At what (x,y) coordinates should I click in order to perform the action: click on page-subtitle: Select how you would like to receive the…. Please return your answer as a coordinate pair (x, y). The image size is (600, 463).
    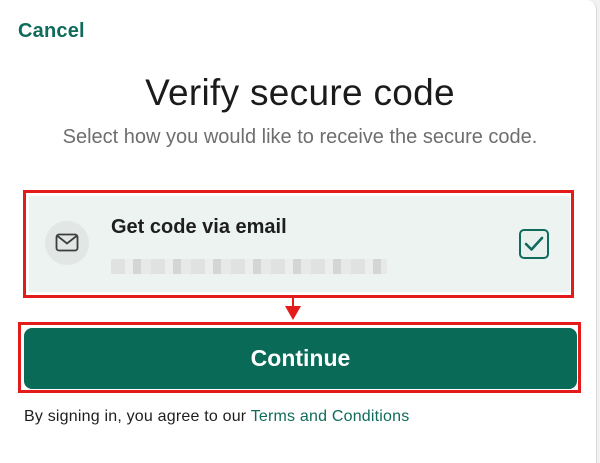
    Looking at the image, I should click on (300, 137).